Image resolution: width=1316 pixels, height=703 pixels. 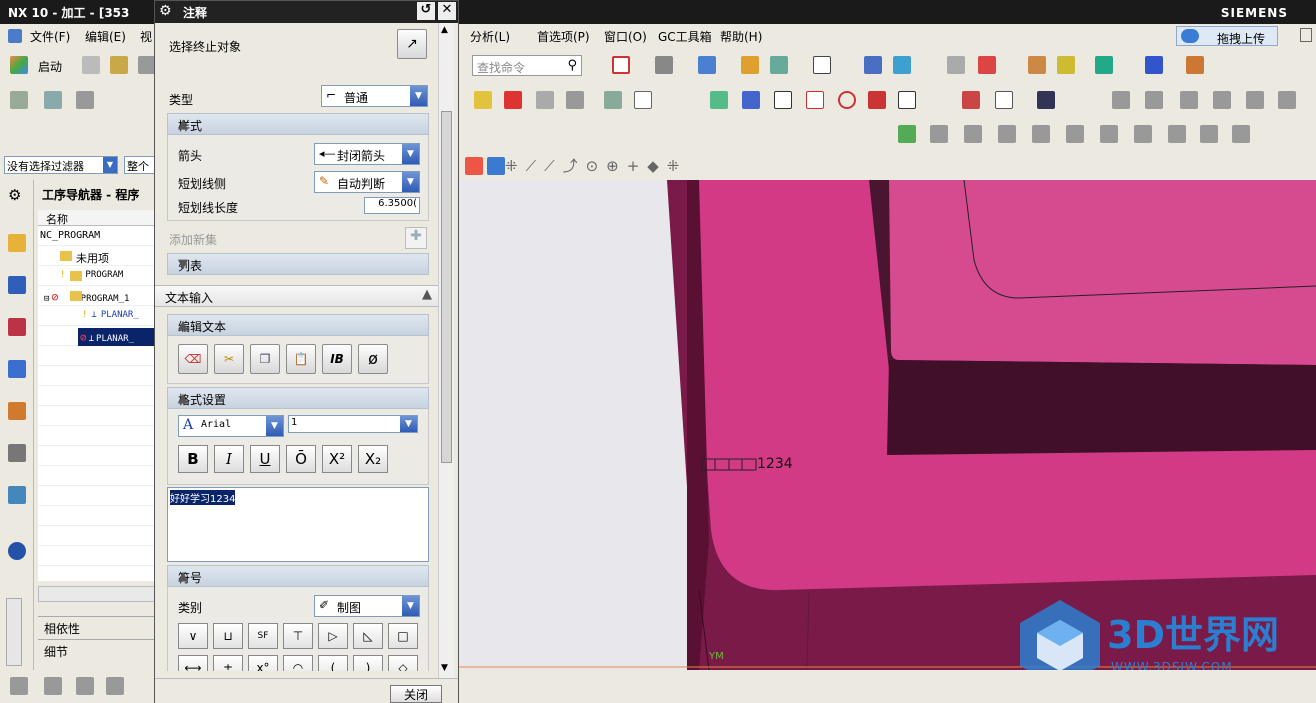 What do you see at coordinates (85, 100) in the screenshot?
I see `create-geometry-icon` at bounding box center [85, 100].